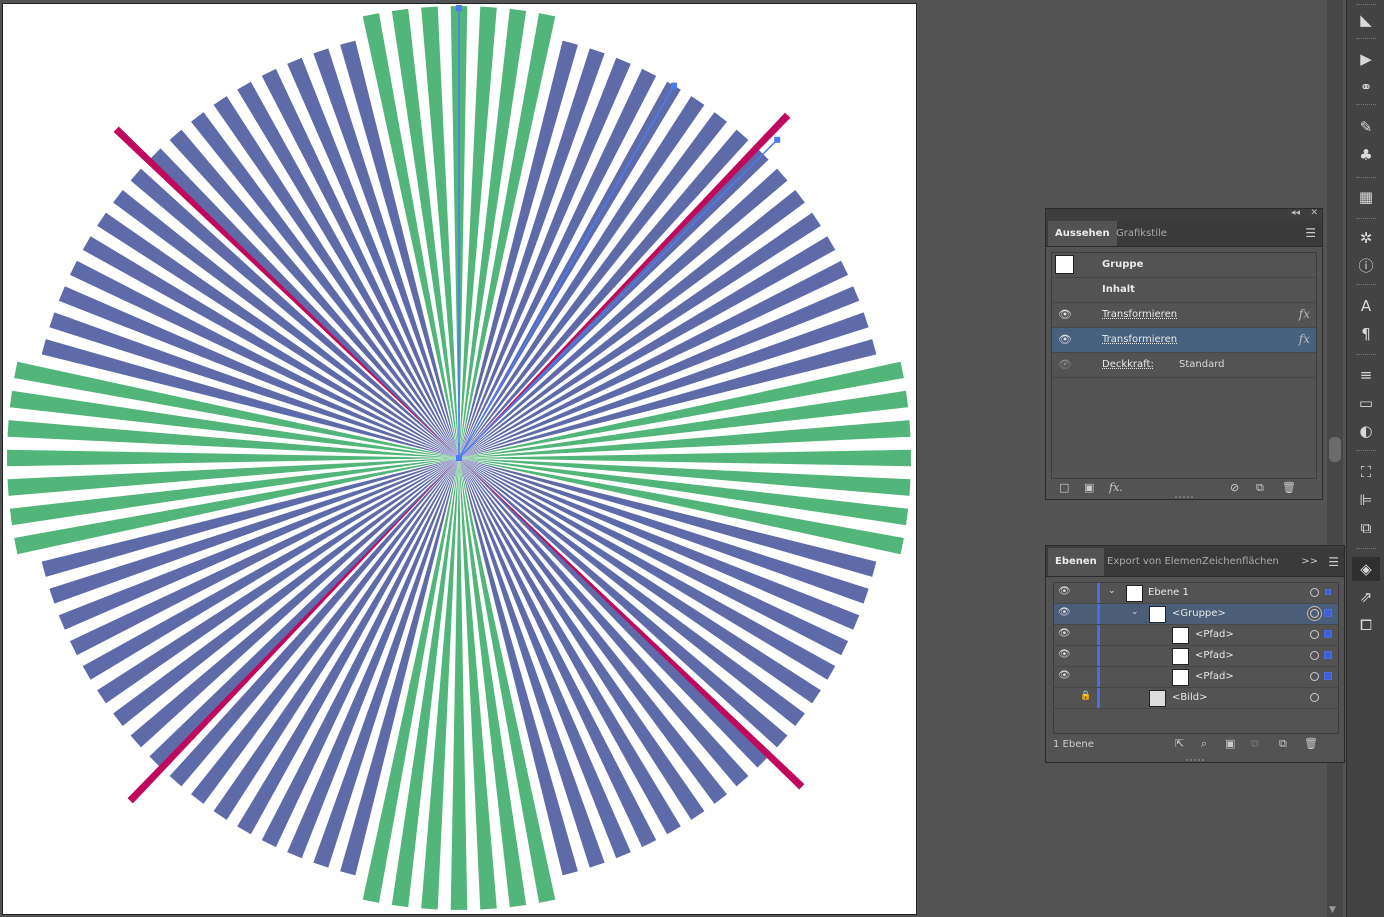  Describe the element at coordinates (1366, 500) in the screenshot. I see `align-icon: ⊫` at that location.